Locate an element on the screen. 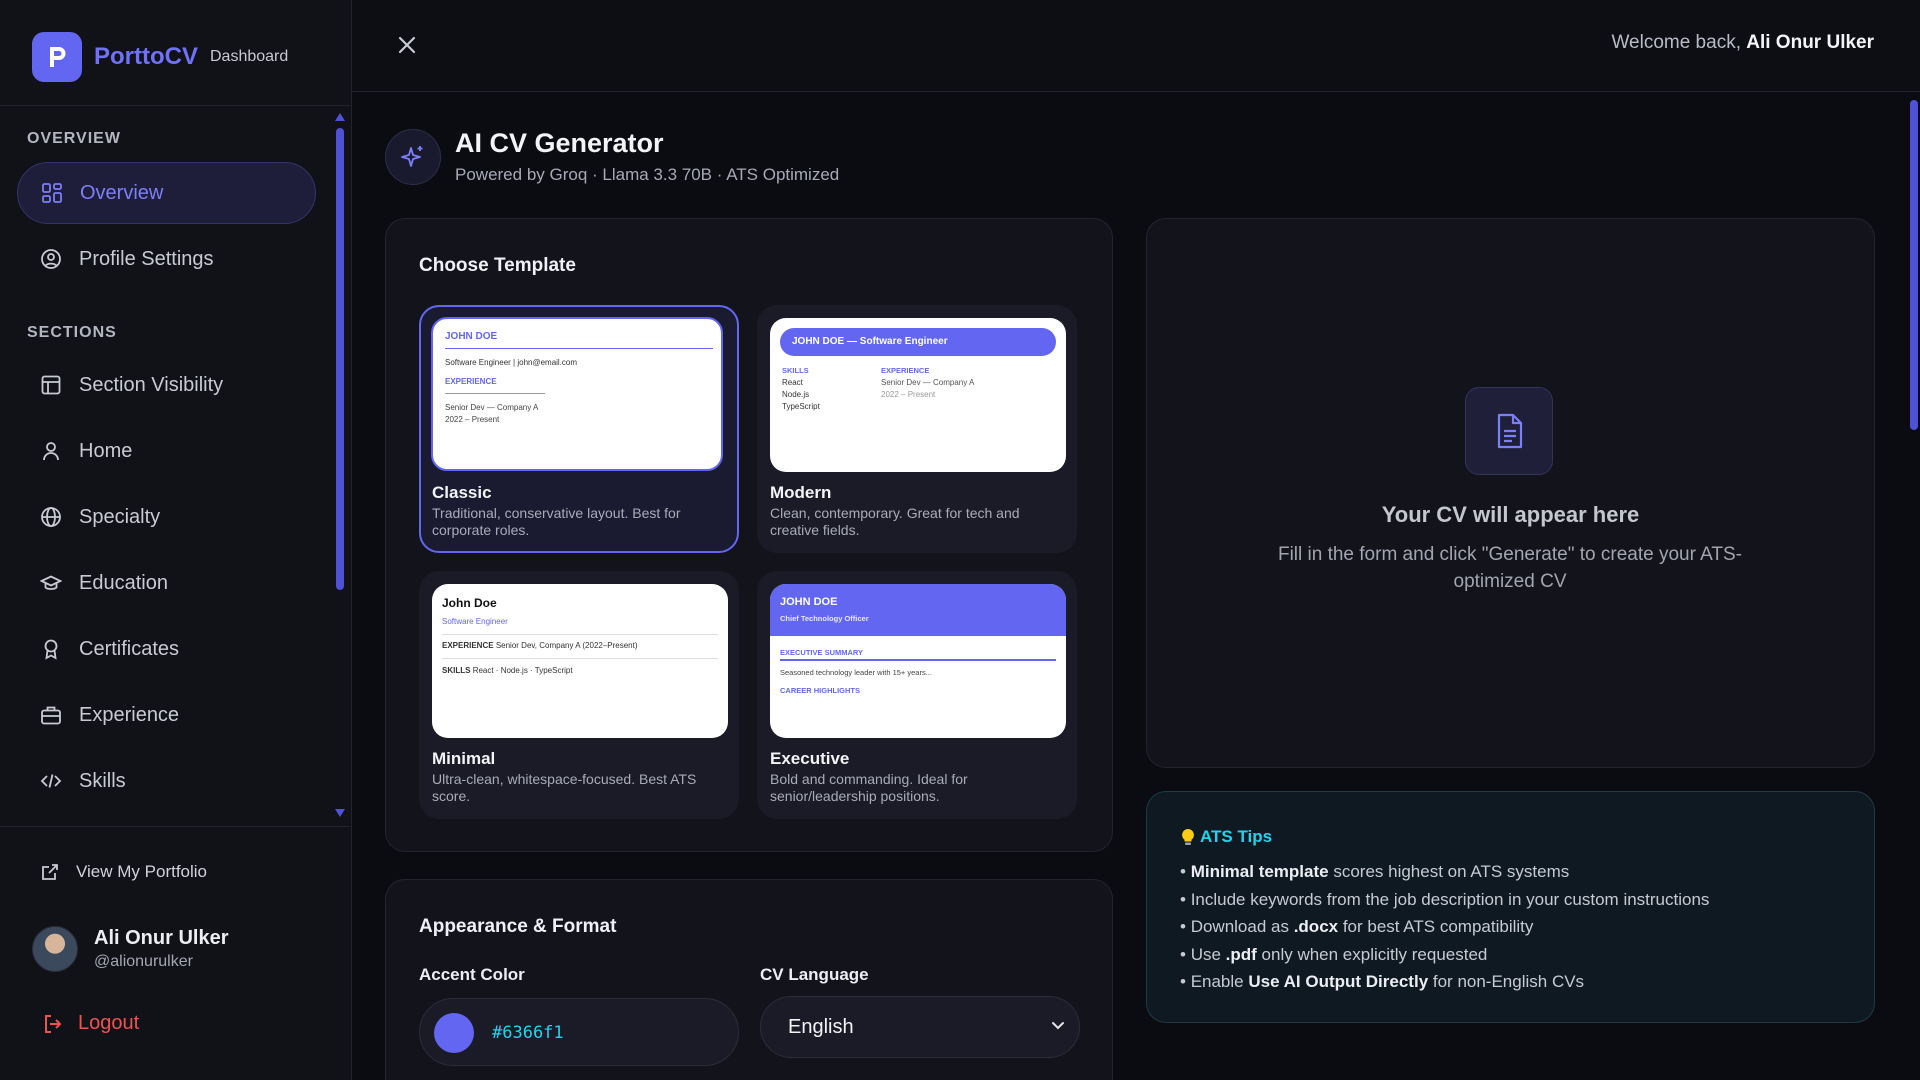 Image resolution: width=1920 pixels, height=1080 pixels. globe-icon is located at coordinates (51, 517).